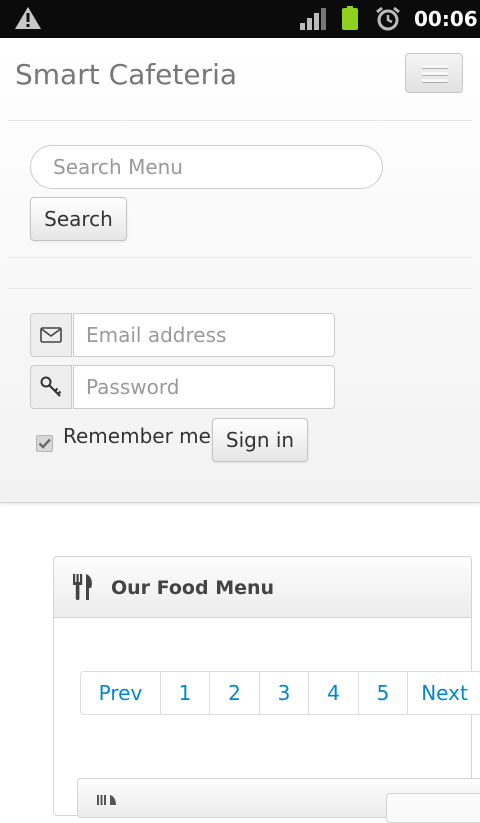 This screenshot has height=823, width=480. What do you see at coordinates (204, 335) in the screenshot?
I see `email-field: Email address` at bounding box center [204, 335].